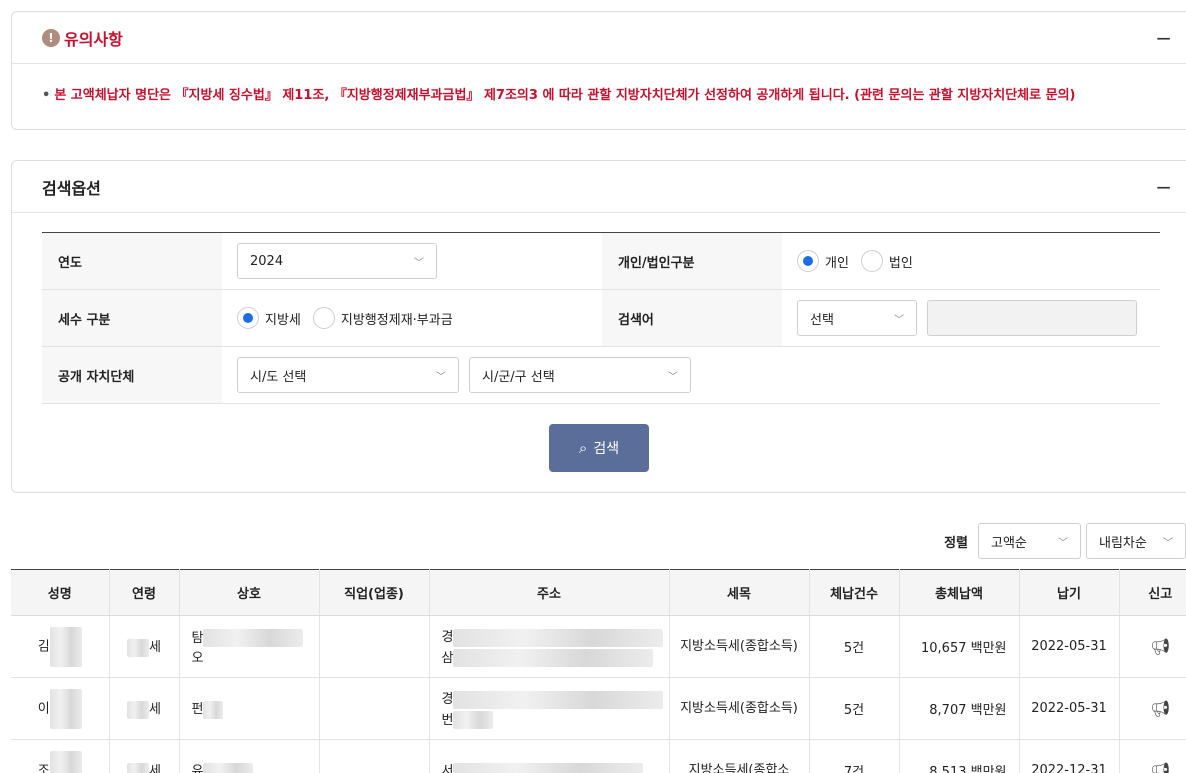  What do you see at coordinates (348, 375) in the screenshot?
I see `sido-select: 시/도 선택 ﹀` at bounding box center [348, 375].